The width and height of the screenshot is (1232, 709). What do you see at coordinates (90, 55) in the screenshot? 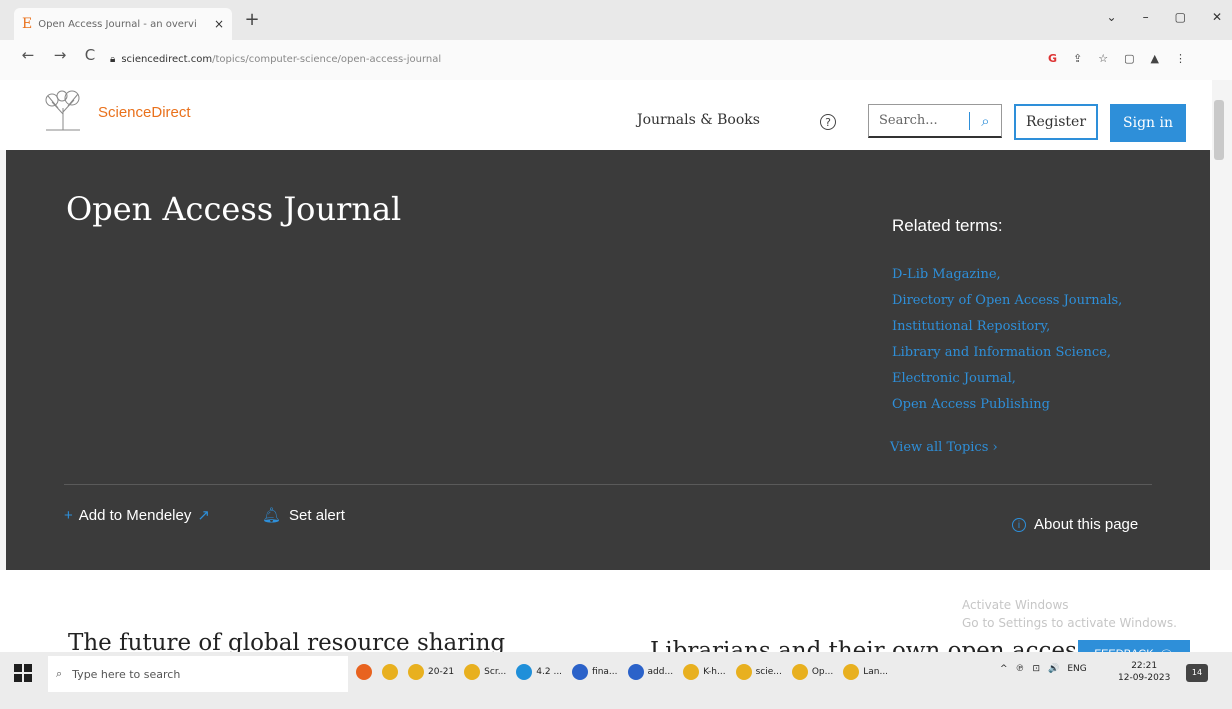
I see `reload-button: C` at bounding box center [90, 55].